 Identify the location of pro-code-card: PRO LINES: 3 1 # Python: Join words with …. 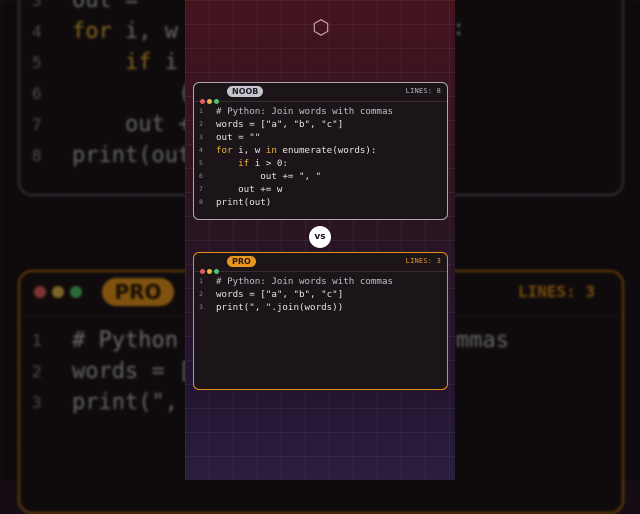
(320, 321).